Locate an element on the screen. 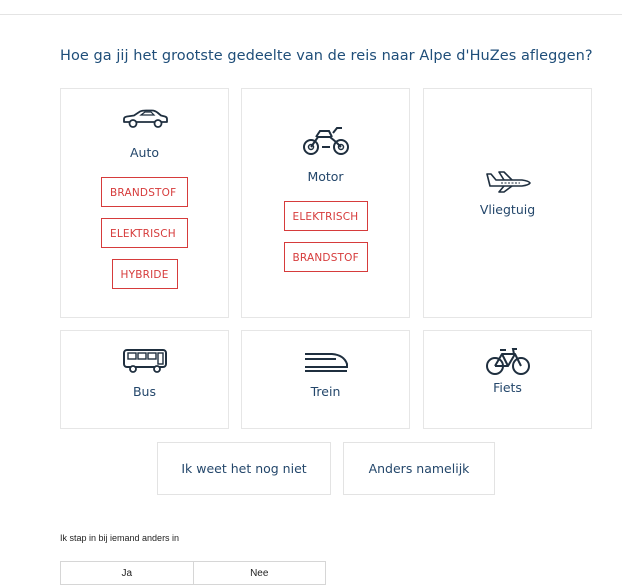 The width and height of the screenshot is (635, 585). option-trein-label: Trein is located at coordinates (325, 391).